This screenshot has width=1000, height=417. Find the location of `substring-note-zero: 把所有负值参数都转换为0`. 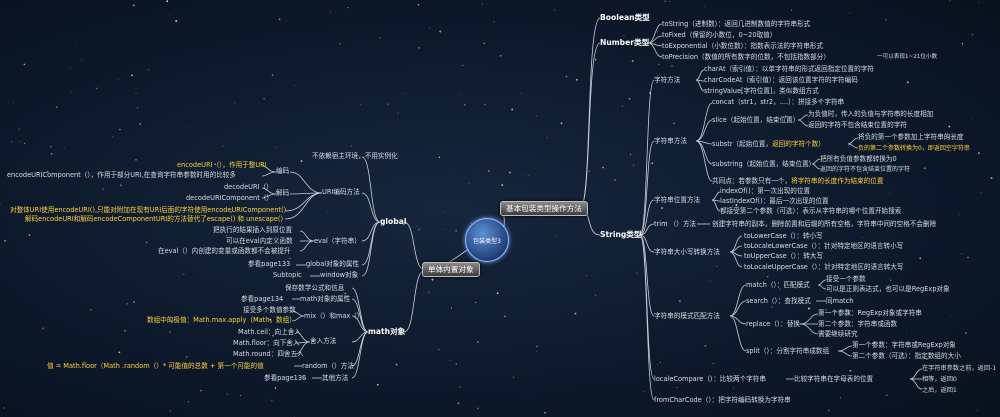

substring-note-zero: 把所有负值参数都转换为0 is located at coordinates (858, 159).